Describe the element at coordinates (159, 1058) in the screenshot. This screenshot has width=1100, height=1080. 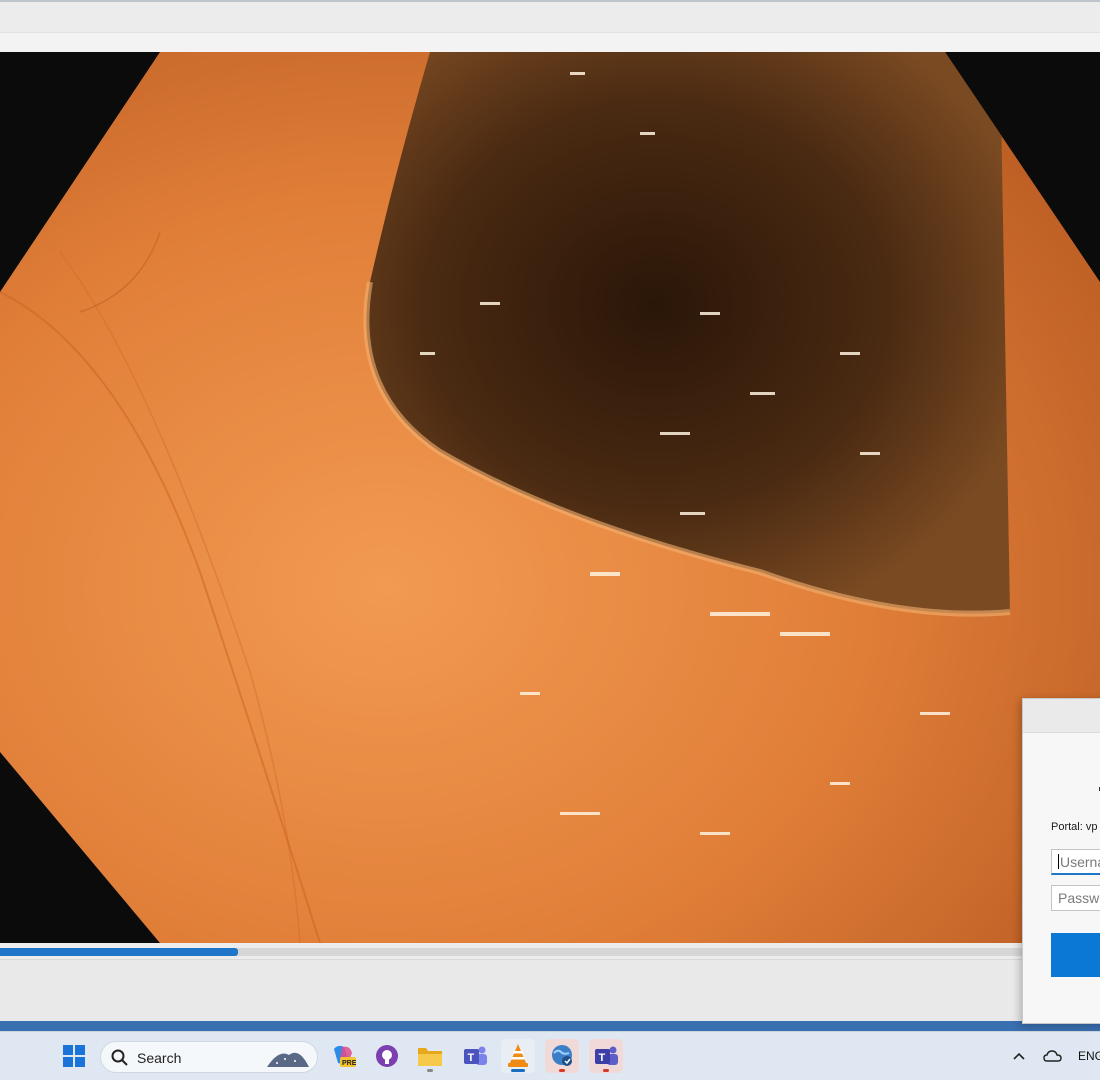
I see `search-label: Search` at that location.